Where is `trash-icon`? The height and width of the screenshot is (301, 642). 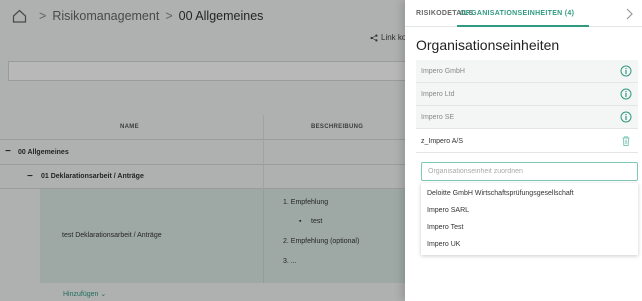
trash-icon is located at coordinates (626, 141).